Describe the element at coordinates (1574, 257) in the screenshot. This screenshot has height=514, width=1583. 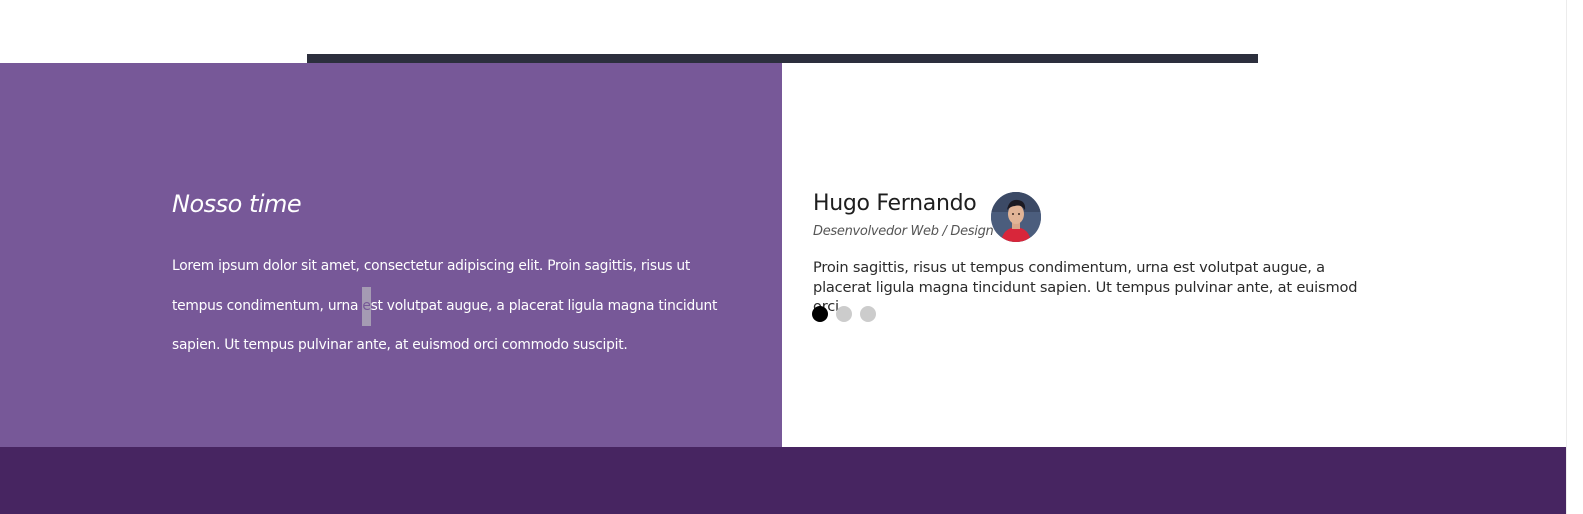
I see `scrollbar-track` at that location.